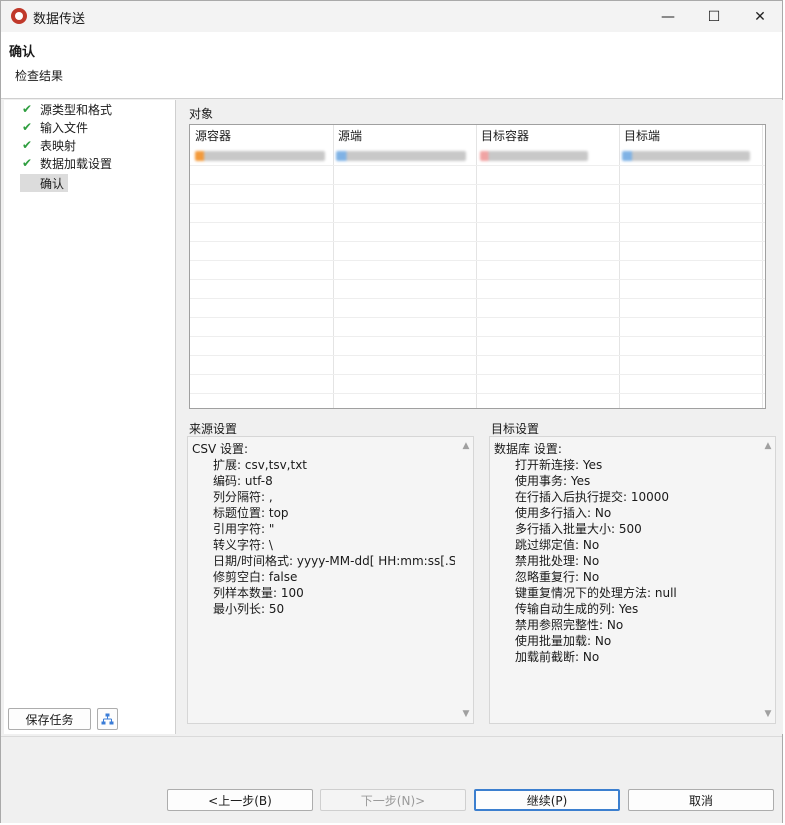 This screenshot has width=785, height=825. What do you see at coordinates (260, 465) in the screenshot?
I see `source-setting-line: 扩展: csv,tsv,txt` at bounding box center [260, 465].